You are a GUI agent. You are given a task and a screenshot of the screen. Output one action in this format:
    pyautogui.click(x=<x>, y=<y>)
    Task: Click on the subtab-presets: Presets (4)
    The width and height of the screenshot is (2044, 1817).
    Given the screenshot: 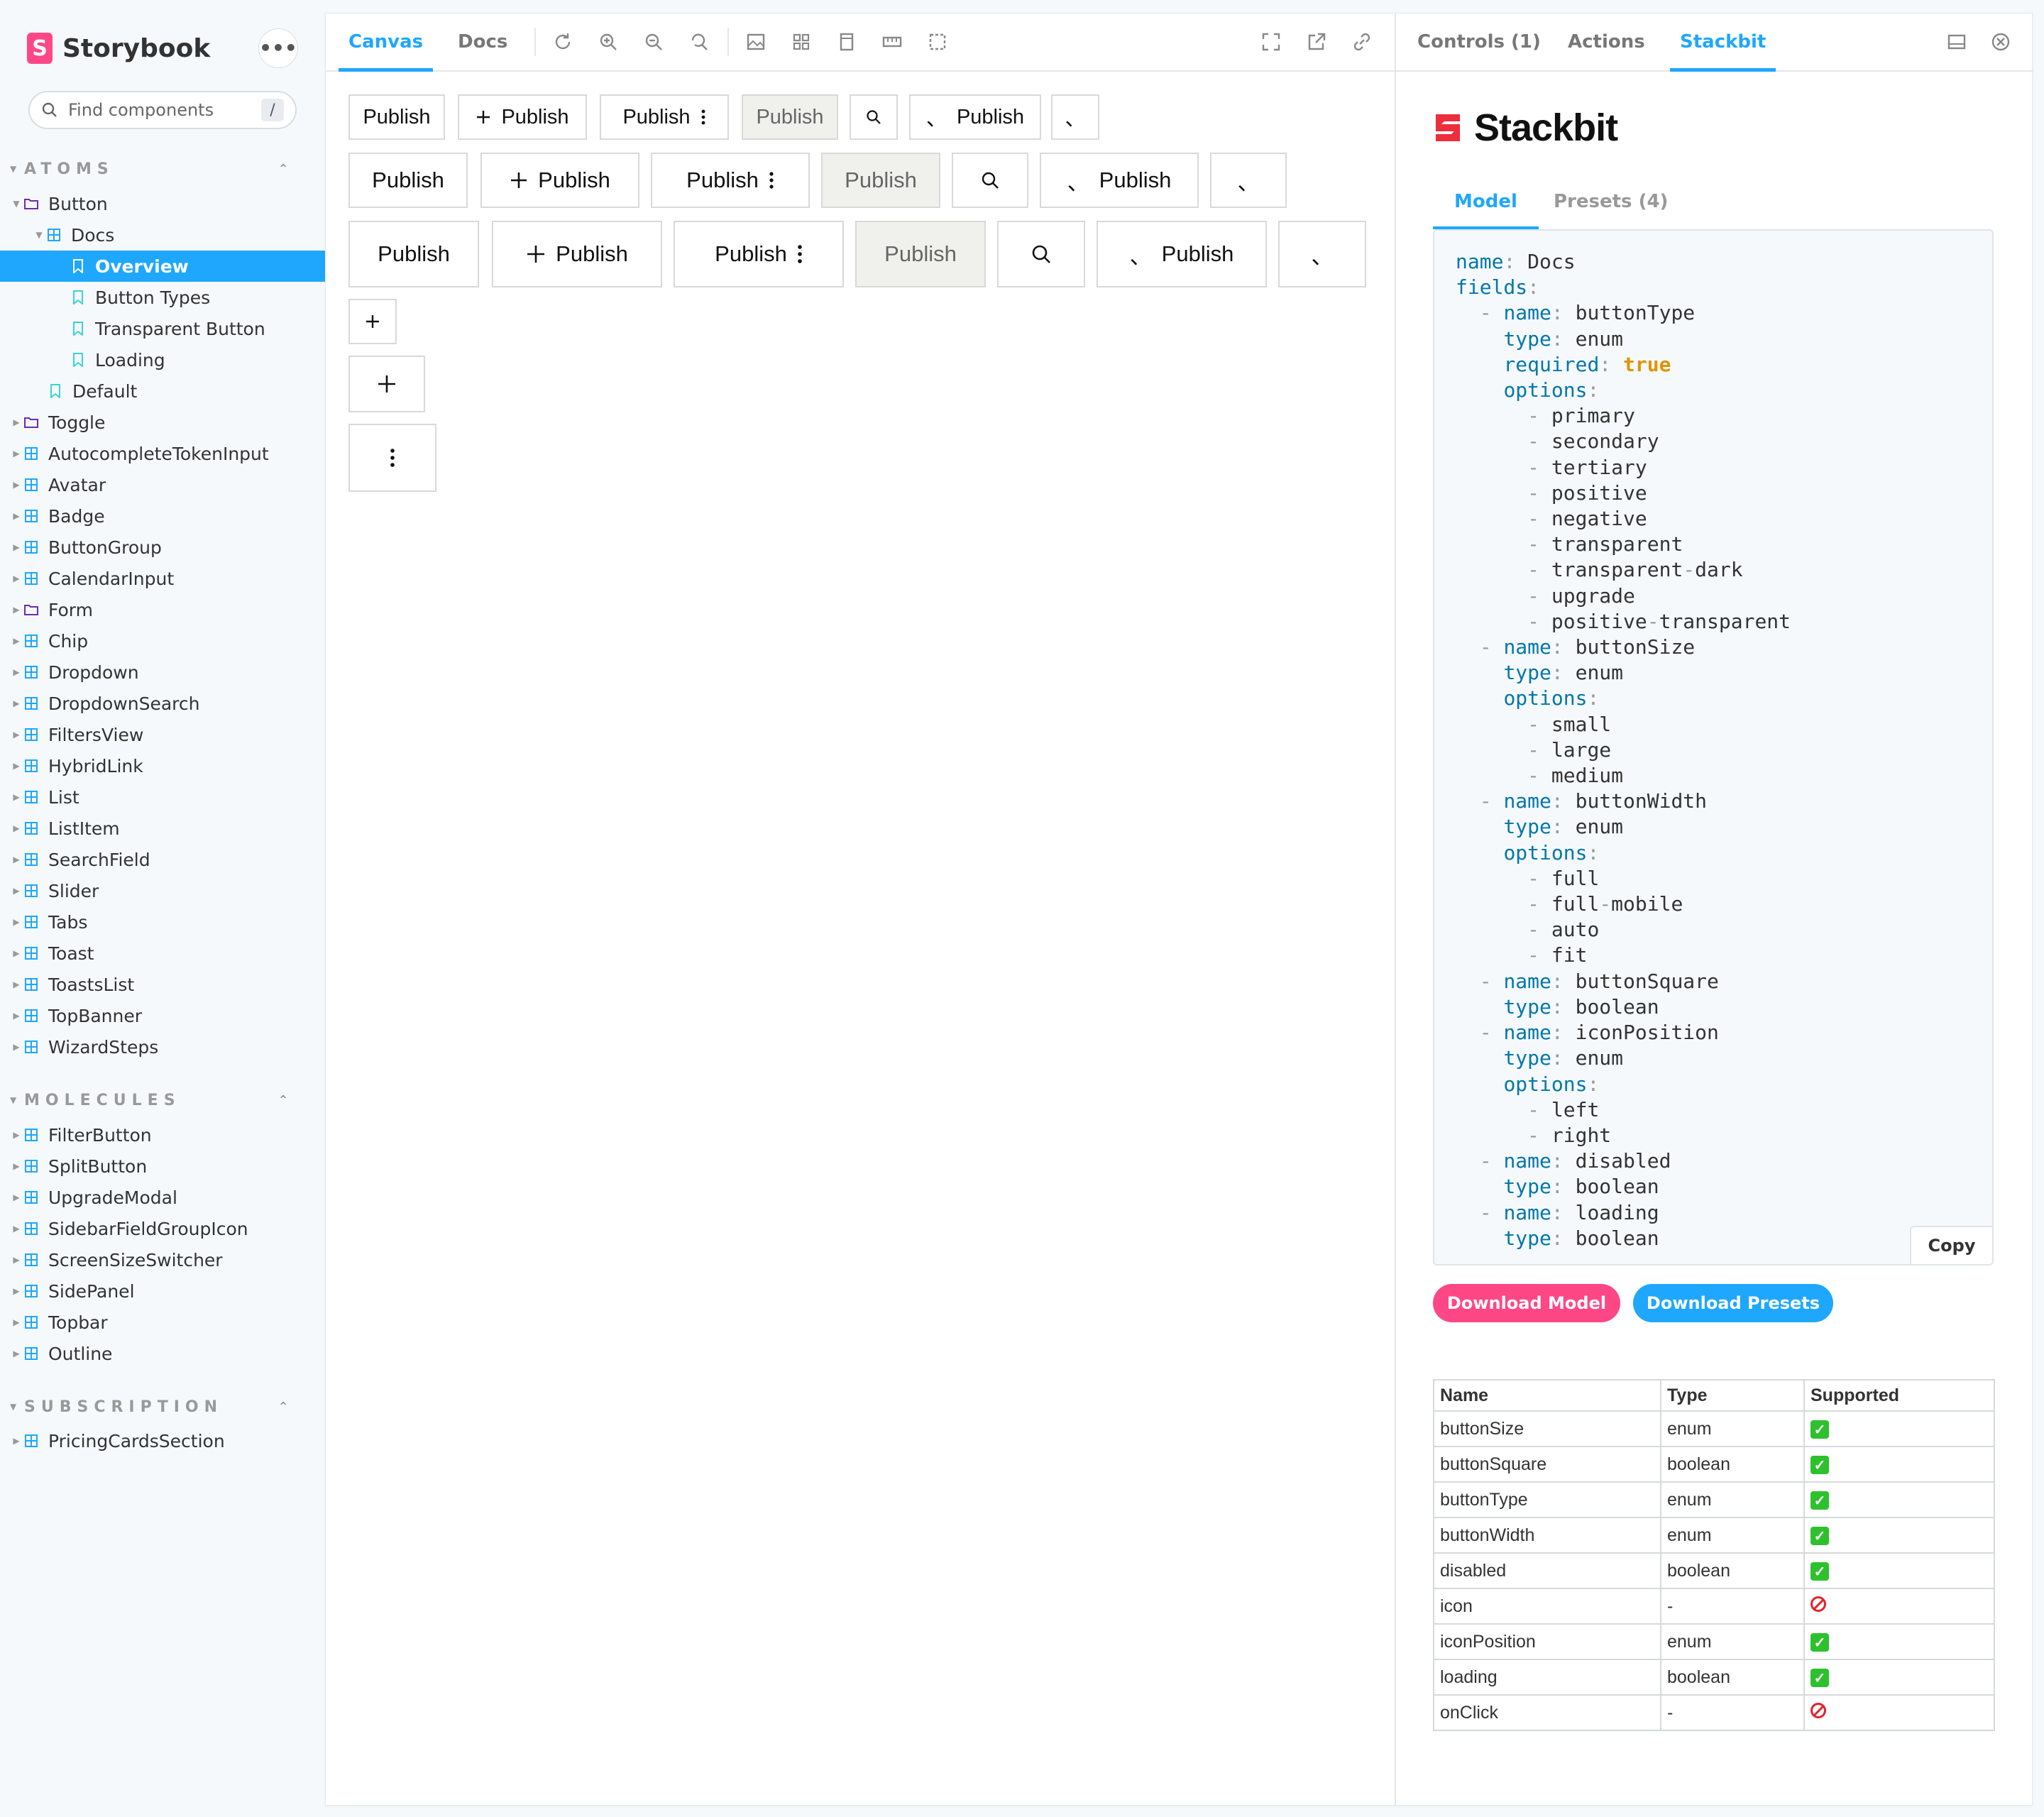 What is the action you would take?
    pyautogui.click(x=1611, y=201)
    